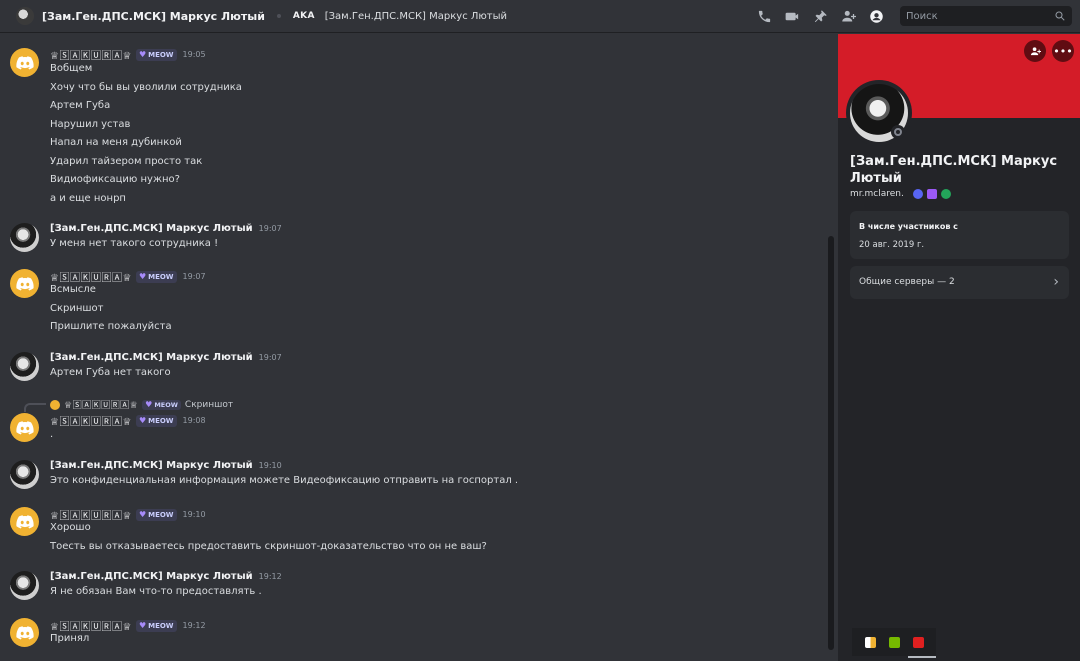 This screenshot has height=661, width=1080. Describe the element at coordinates (71, 68) in the screenshot. I see `message-text: Вобщем` at that location.